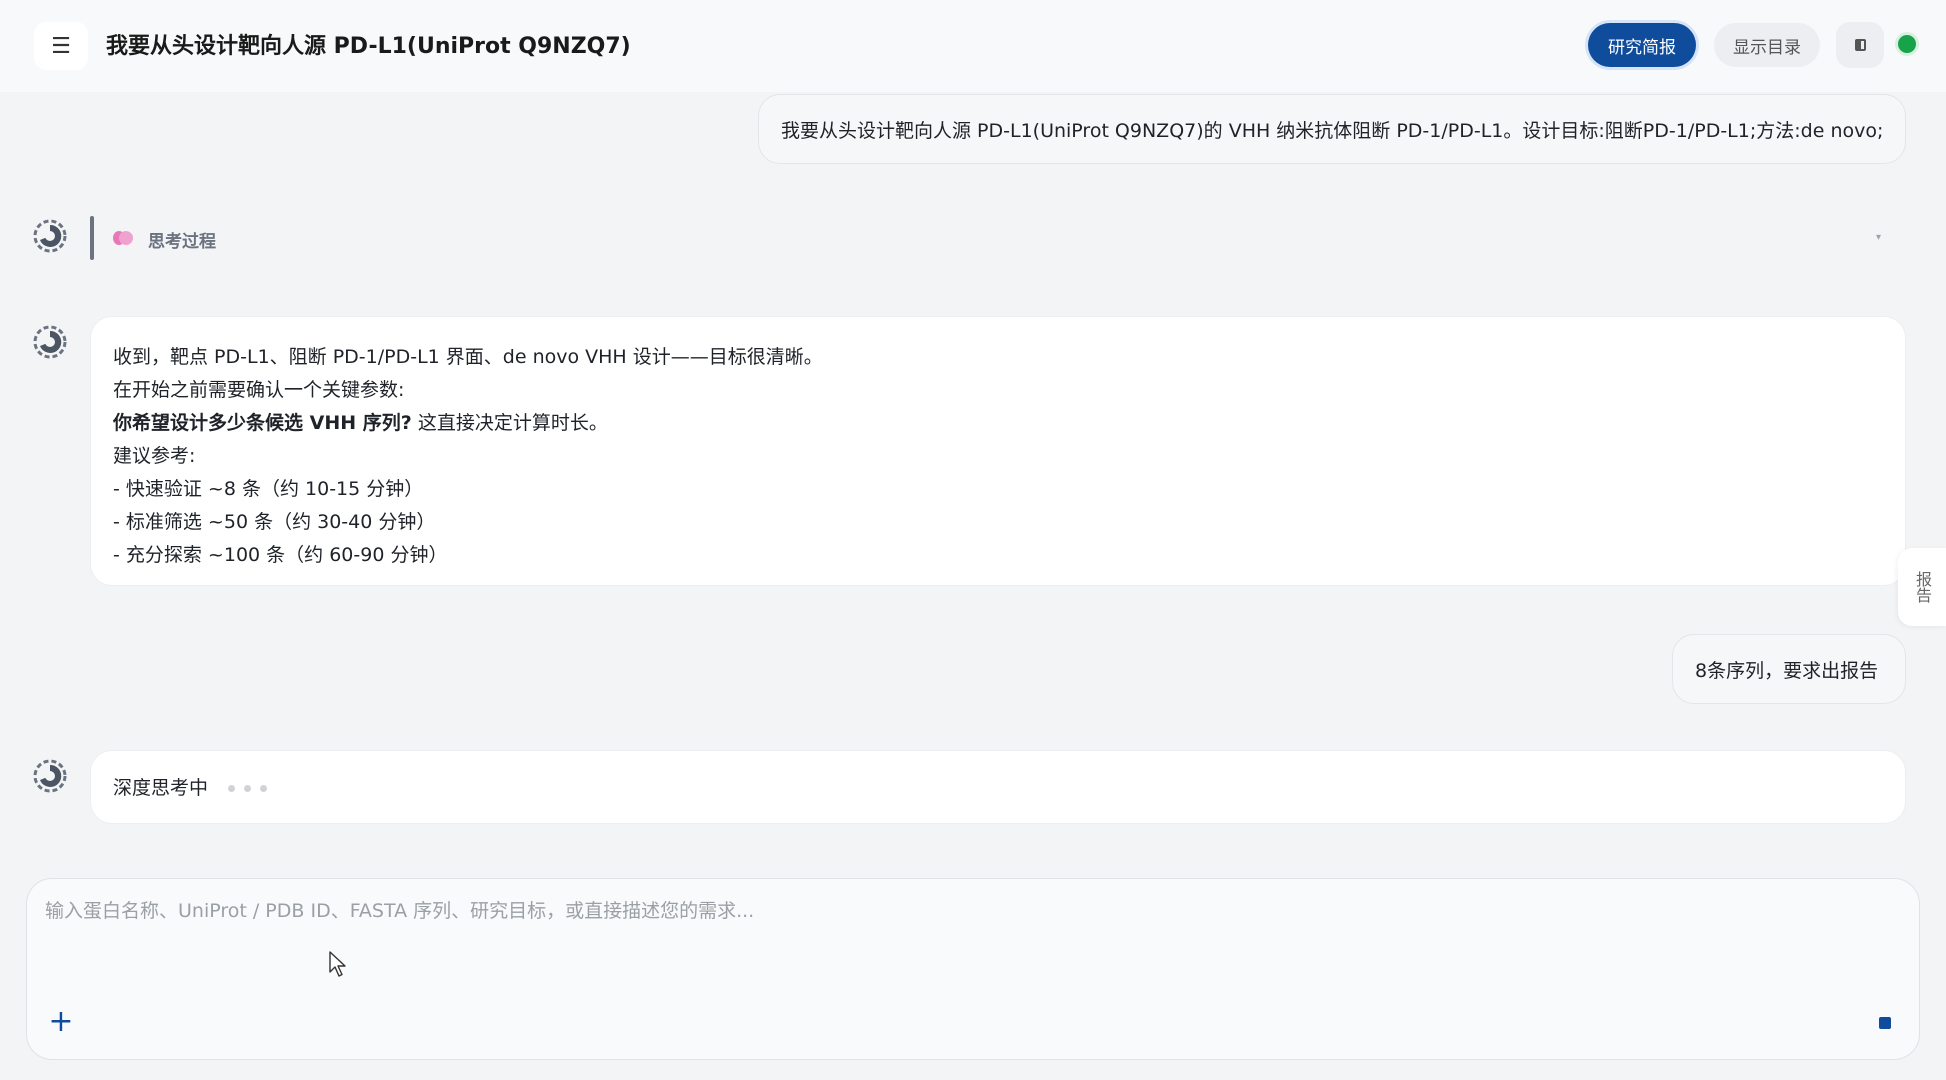 This screenshot has width=1946, height=1080. I want to click on option-item: - 快速验证 ~8 条（约 10-15 分钟）, so click(268, 489).